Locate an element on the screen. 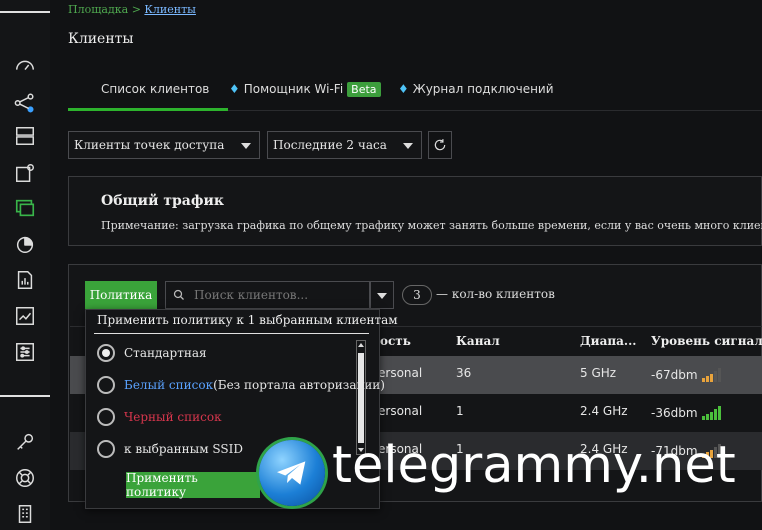  cell-channel: 36 is located at coordinates (464, 373).